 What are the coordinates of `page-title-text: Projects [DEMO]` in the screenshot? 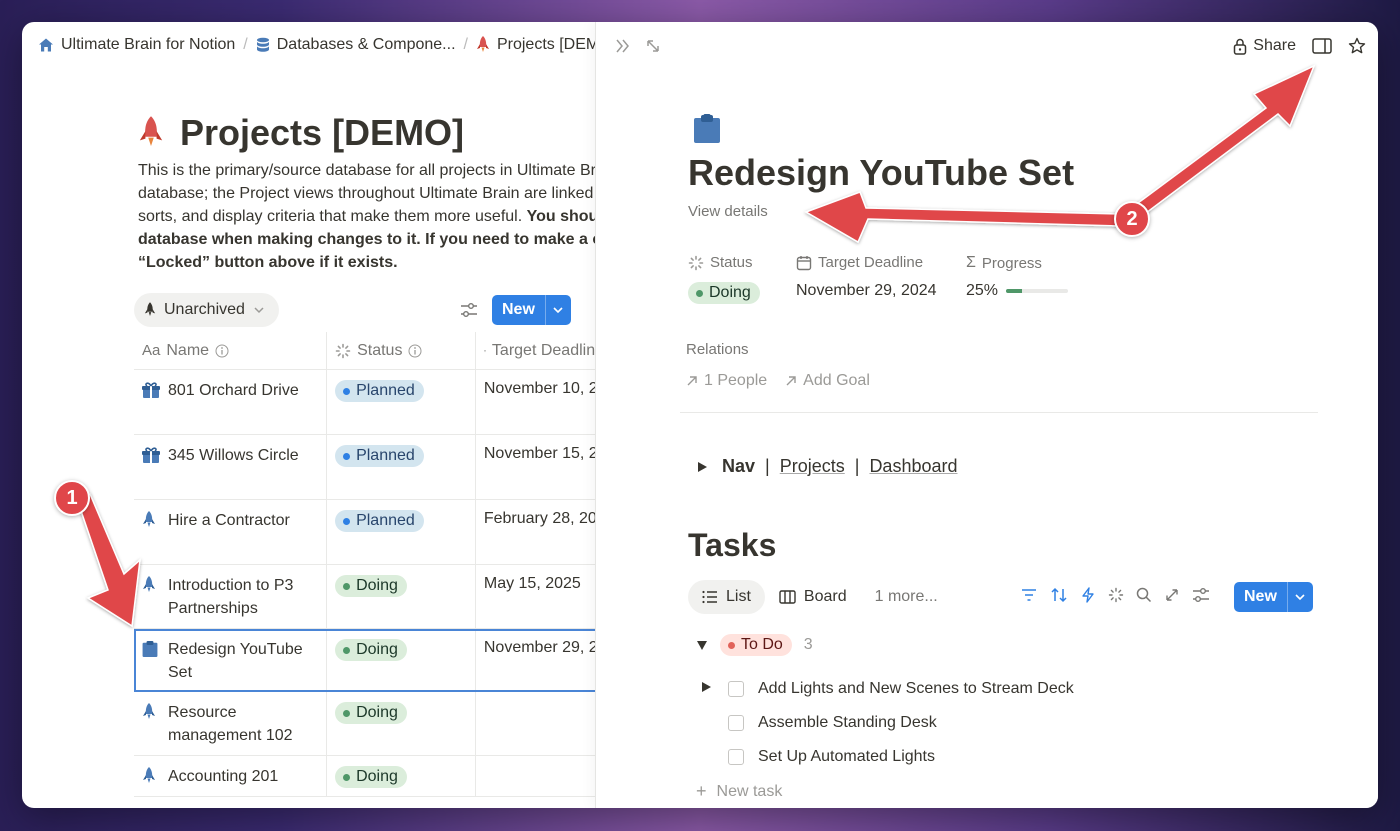 It's located at (322, 132).